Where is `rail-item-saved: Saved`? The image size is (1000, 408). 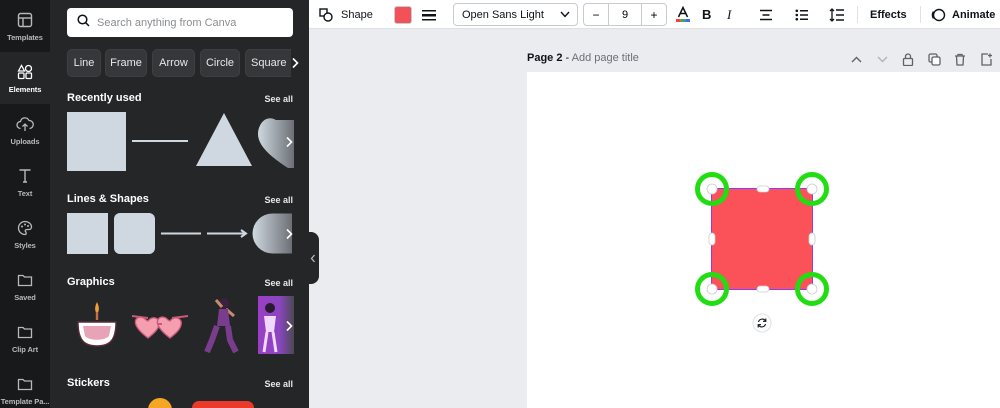 rail-item-saved: Saved is located at coordinates (25, 286).